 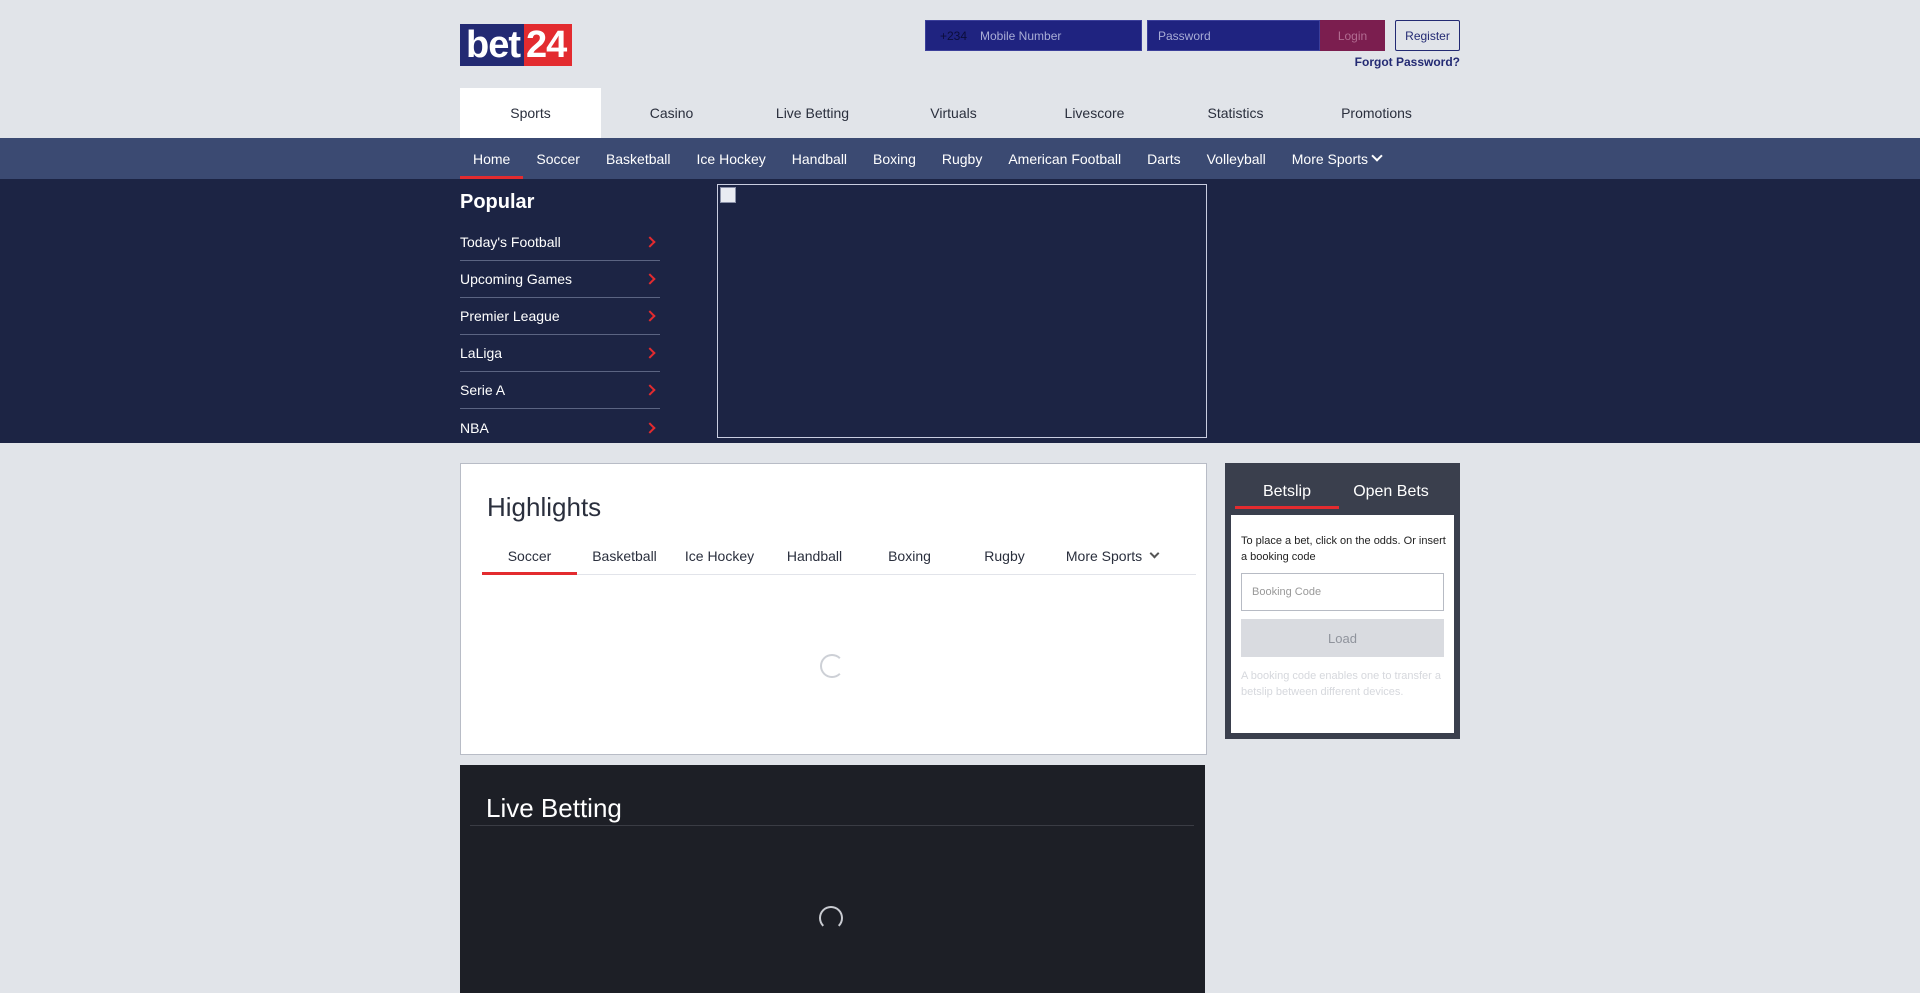 What do you see at coordinates (954, 35) in the screenshot?
I see `country-code-prefix: +234` at bounding box center [954, 35].